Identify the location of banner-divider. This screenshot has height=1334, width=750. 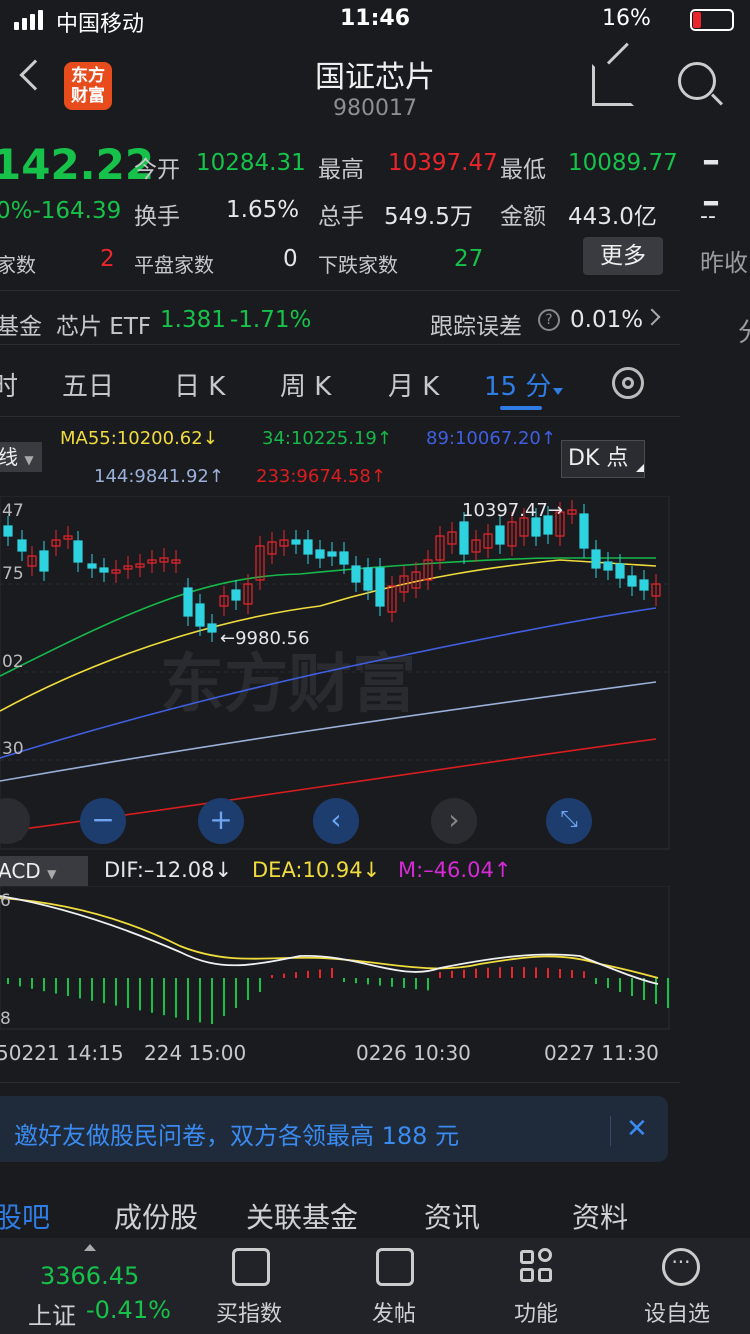
(610, 1131).